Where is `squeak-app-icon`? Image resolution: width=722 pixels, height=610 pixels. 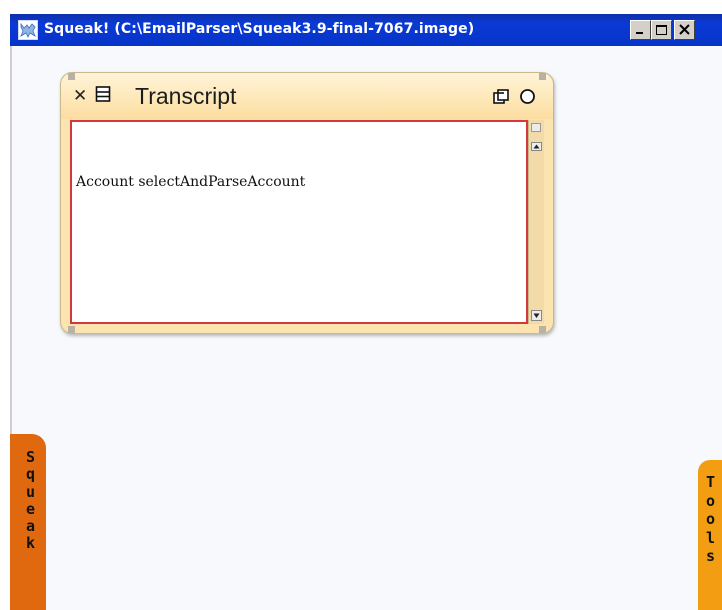
squeak-app-icon is located at coordinates (28, 30).